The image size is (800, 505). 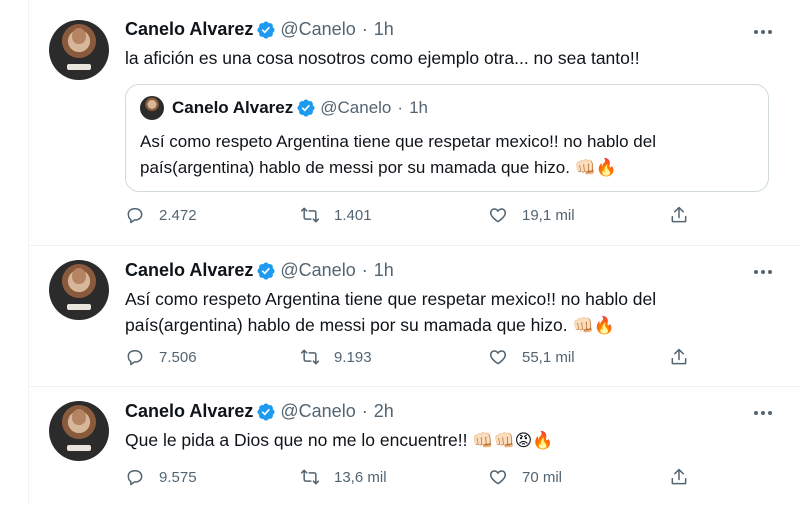 I want to click on like-button: 19,1 mil, so click(x=531, y=215).